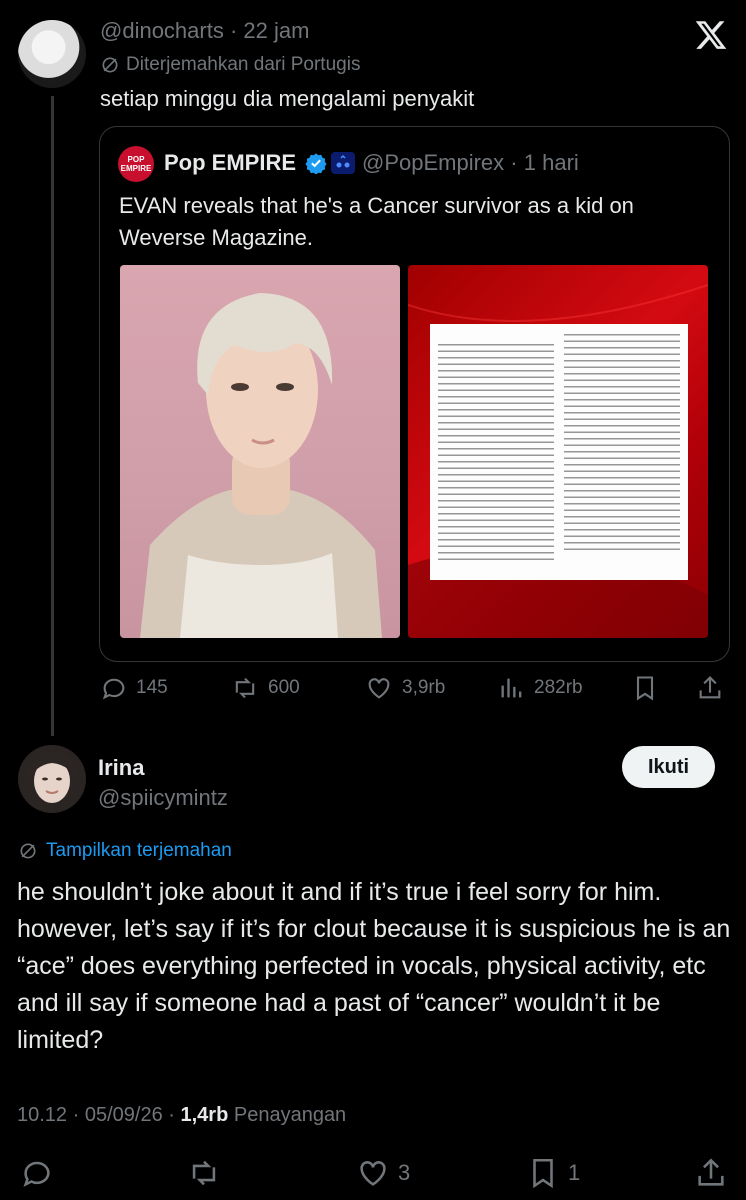  What do you see at coordinates (316, 163) in the screenshot?
I see `verified-badge-icon` at bounding box center [316, 163].